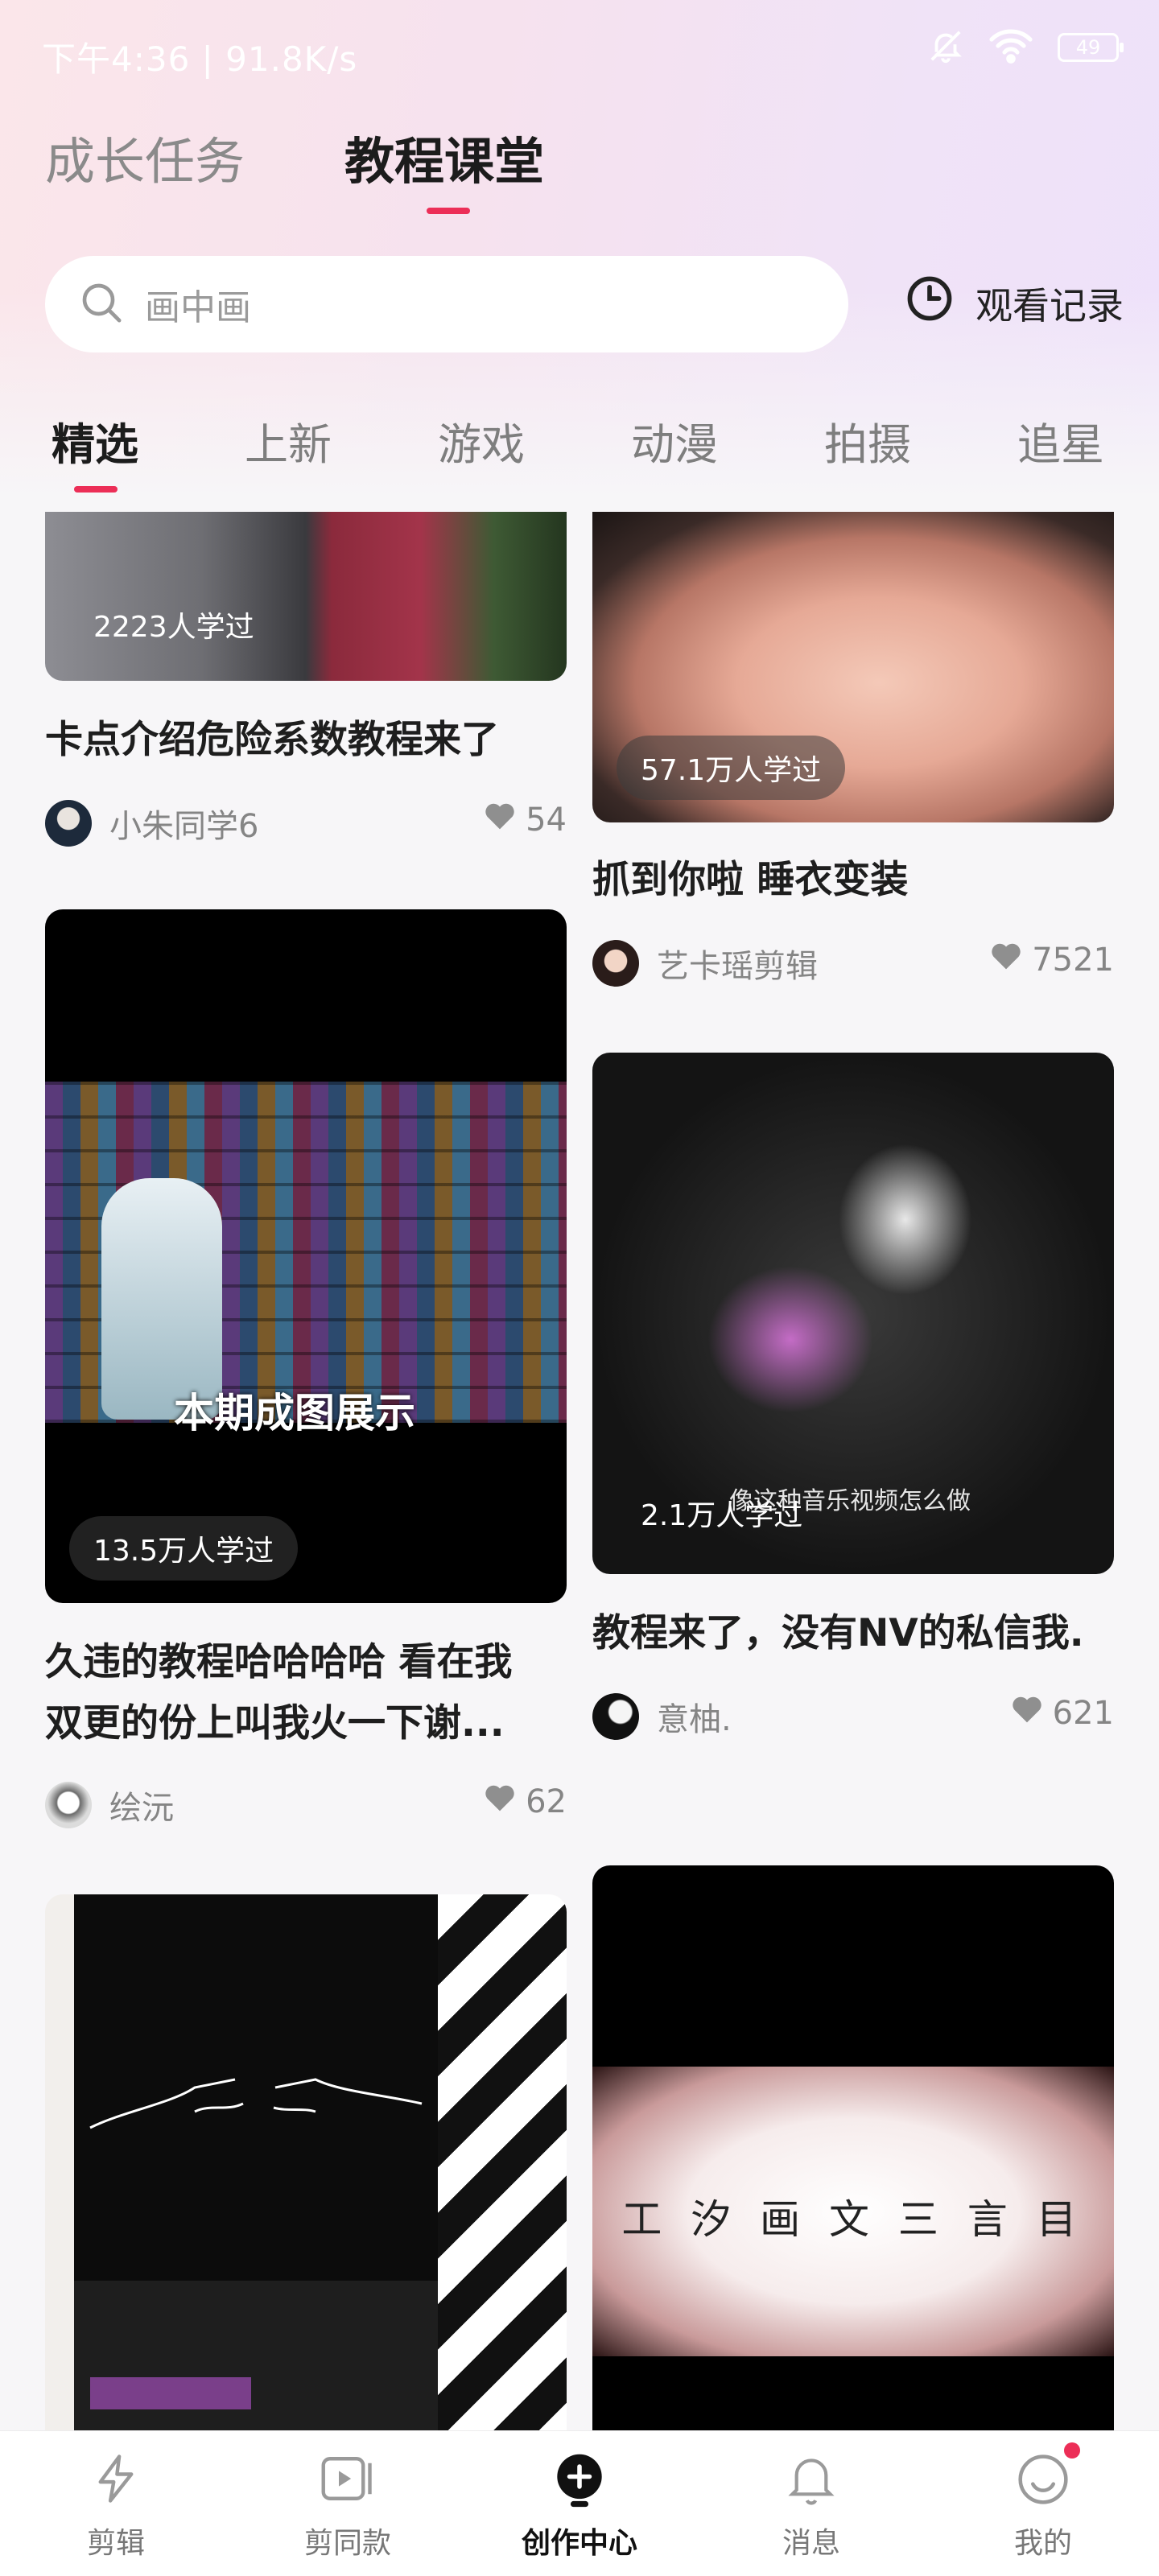 This screenshot has width=1159, height=2576. Describe the element at coordinates (1010, 47) in the screenshot. I see `wifi-icon` at that location.